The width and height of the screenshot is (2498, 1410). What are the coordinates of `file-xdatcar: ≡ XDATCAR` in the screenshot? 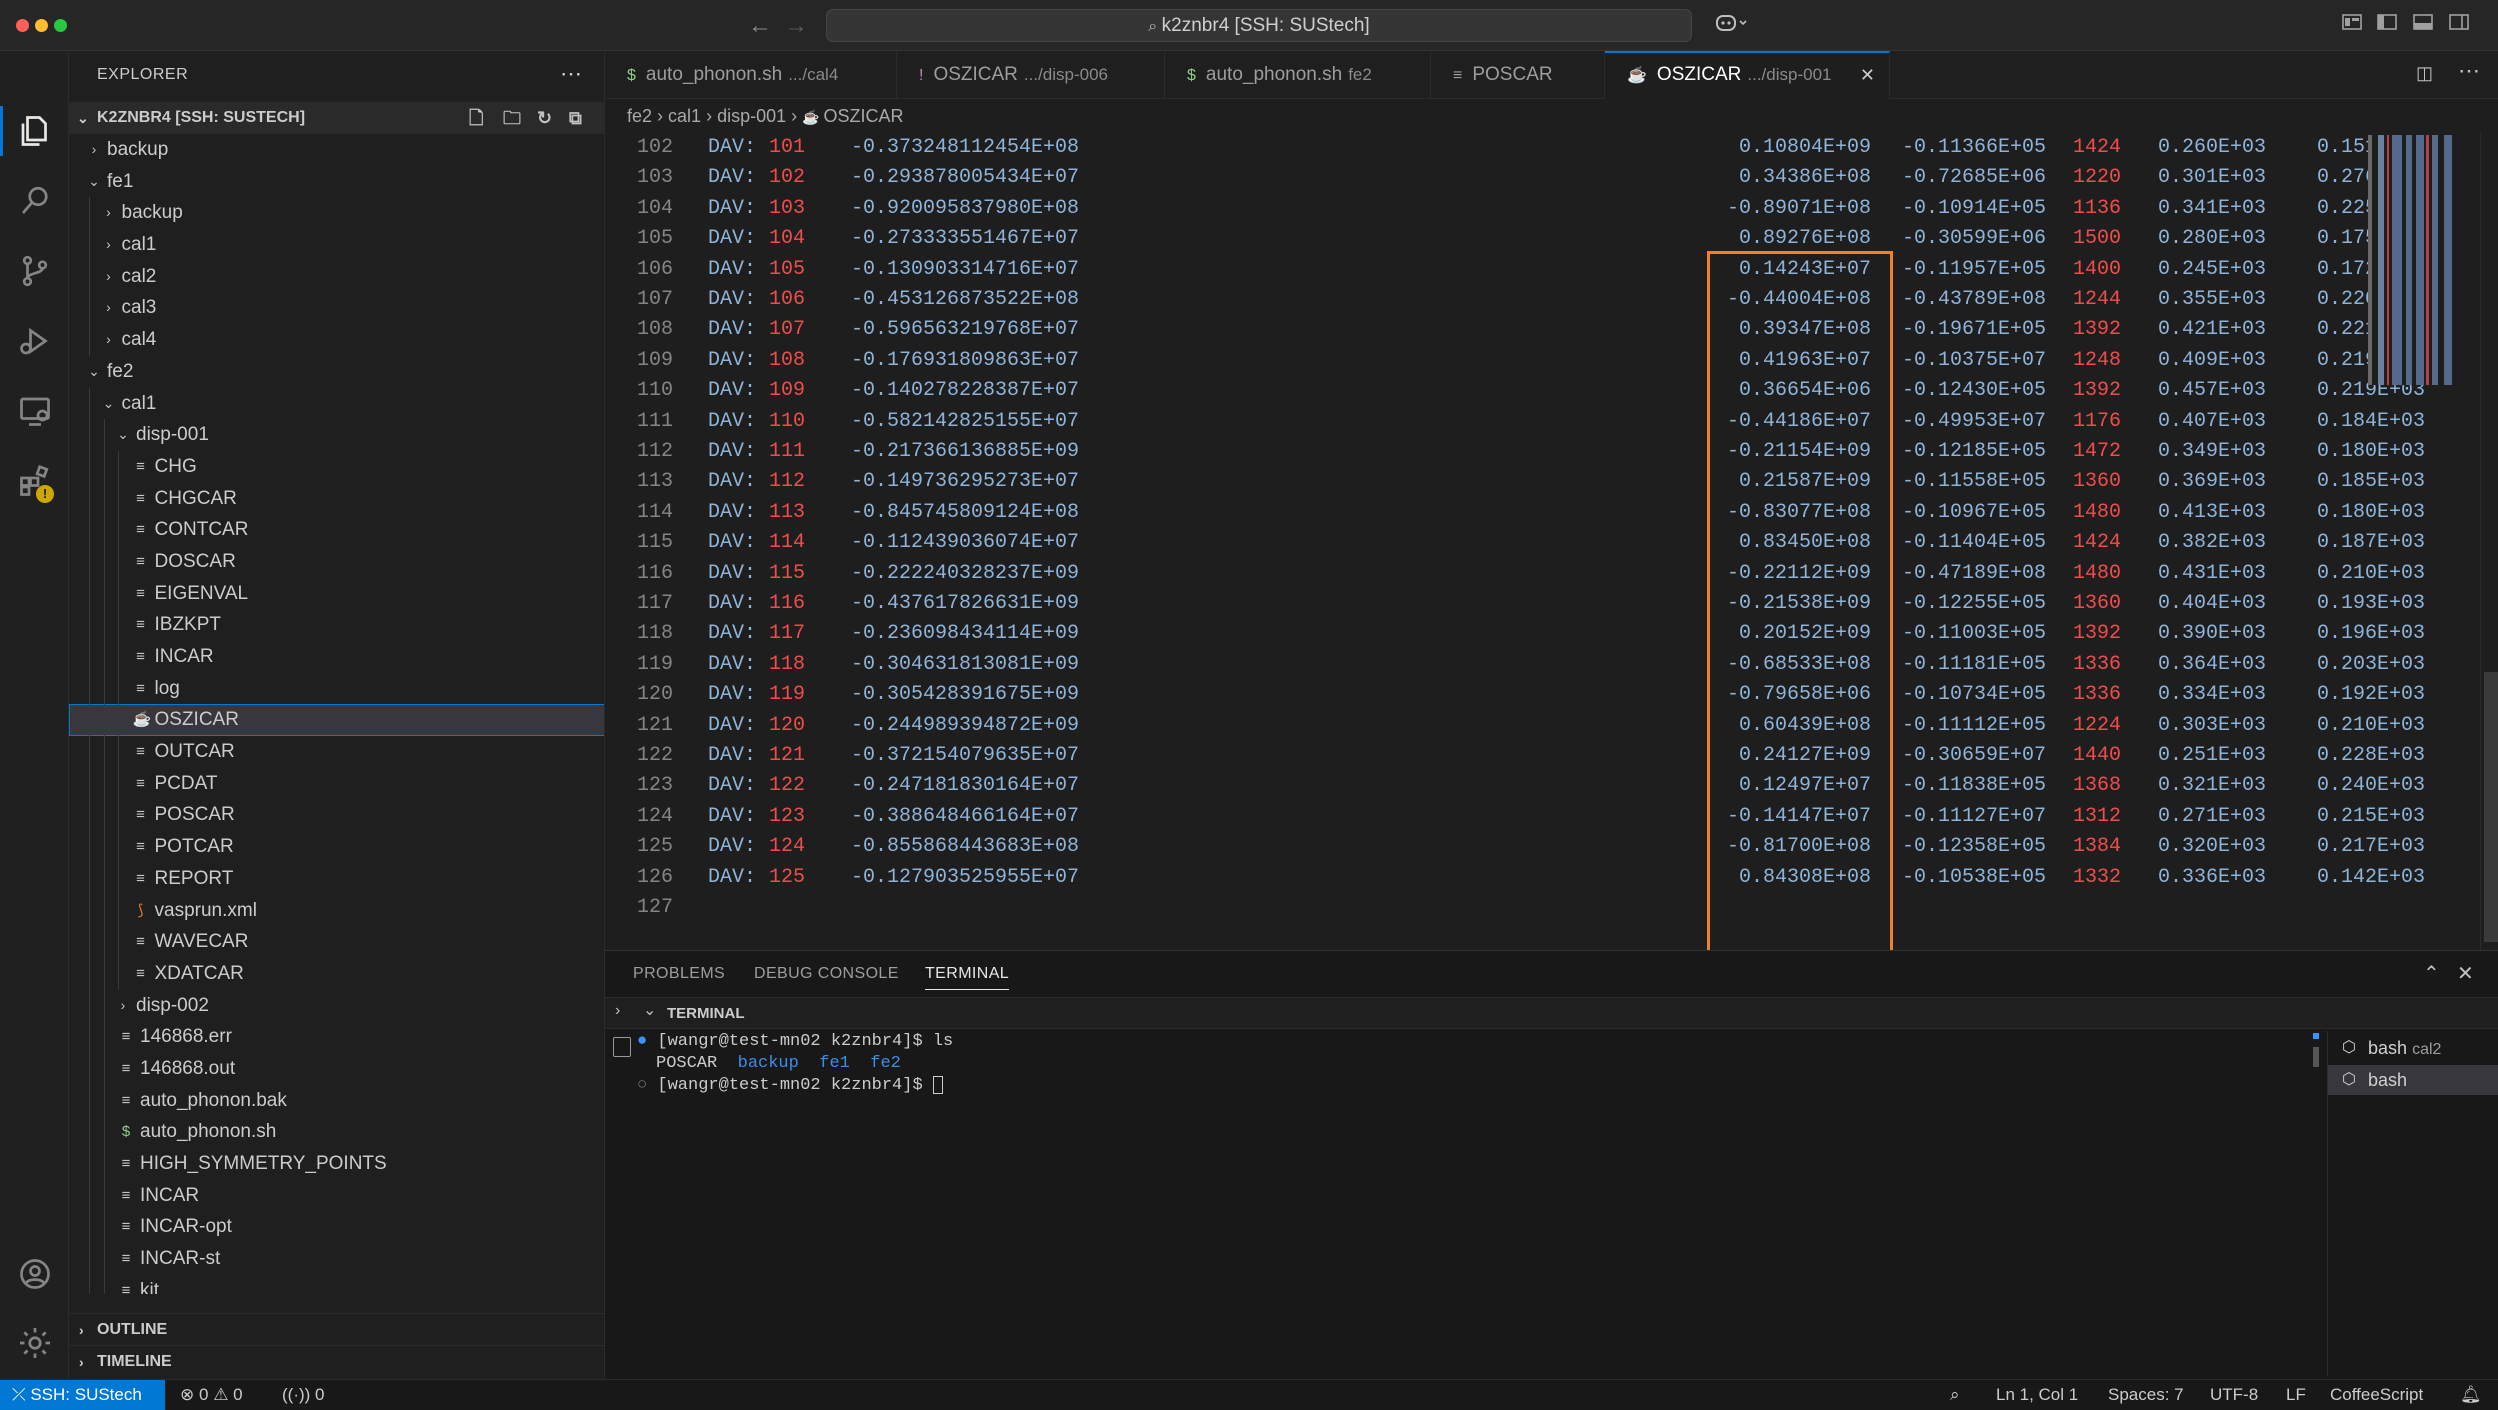 It's located at (336, 973).